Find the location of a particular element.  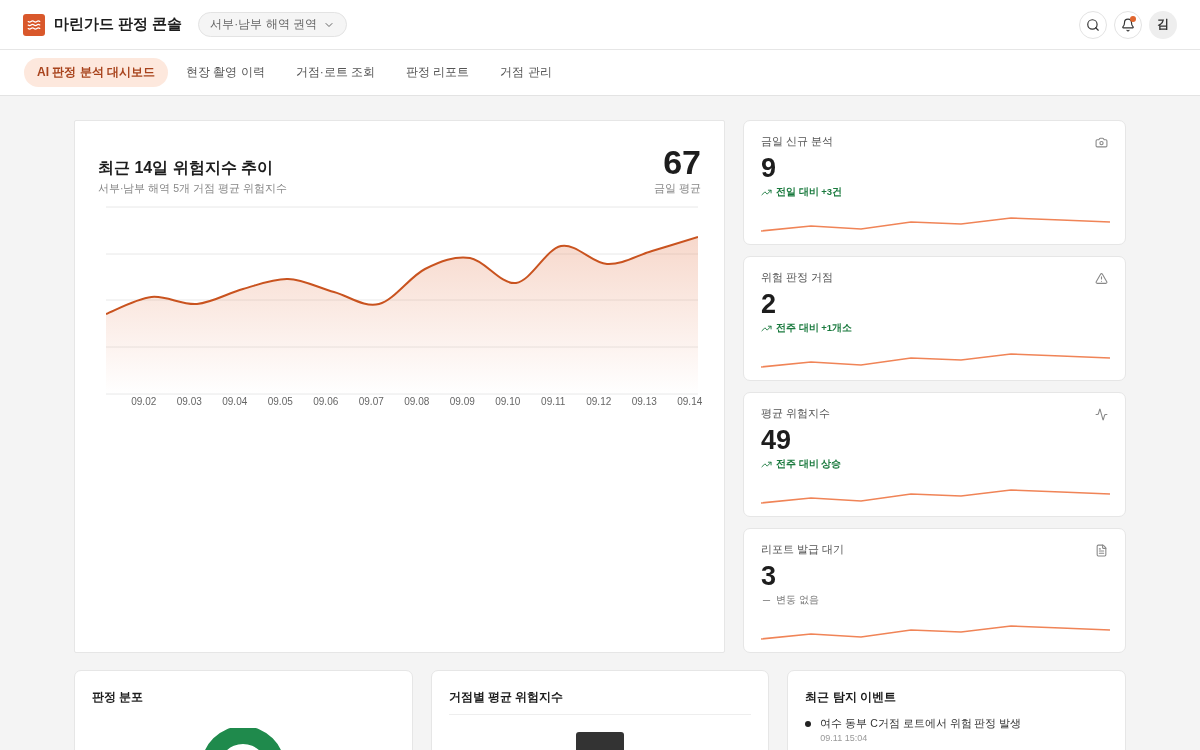

camera-icon is located at coordinates (1101, 142).